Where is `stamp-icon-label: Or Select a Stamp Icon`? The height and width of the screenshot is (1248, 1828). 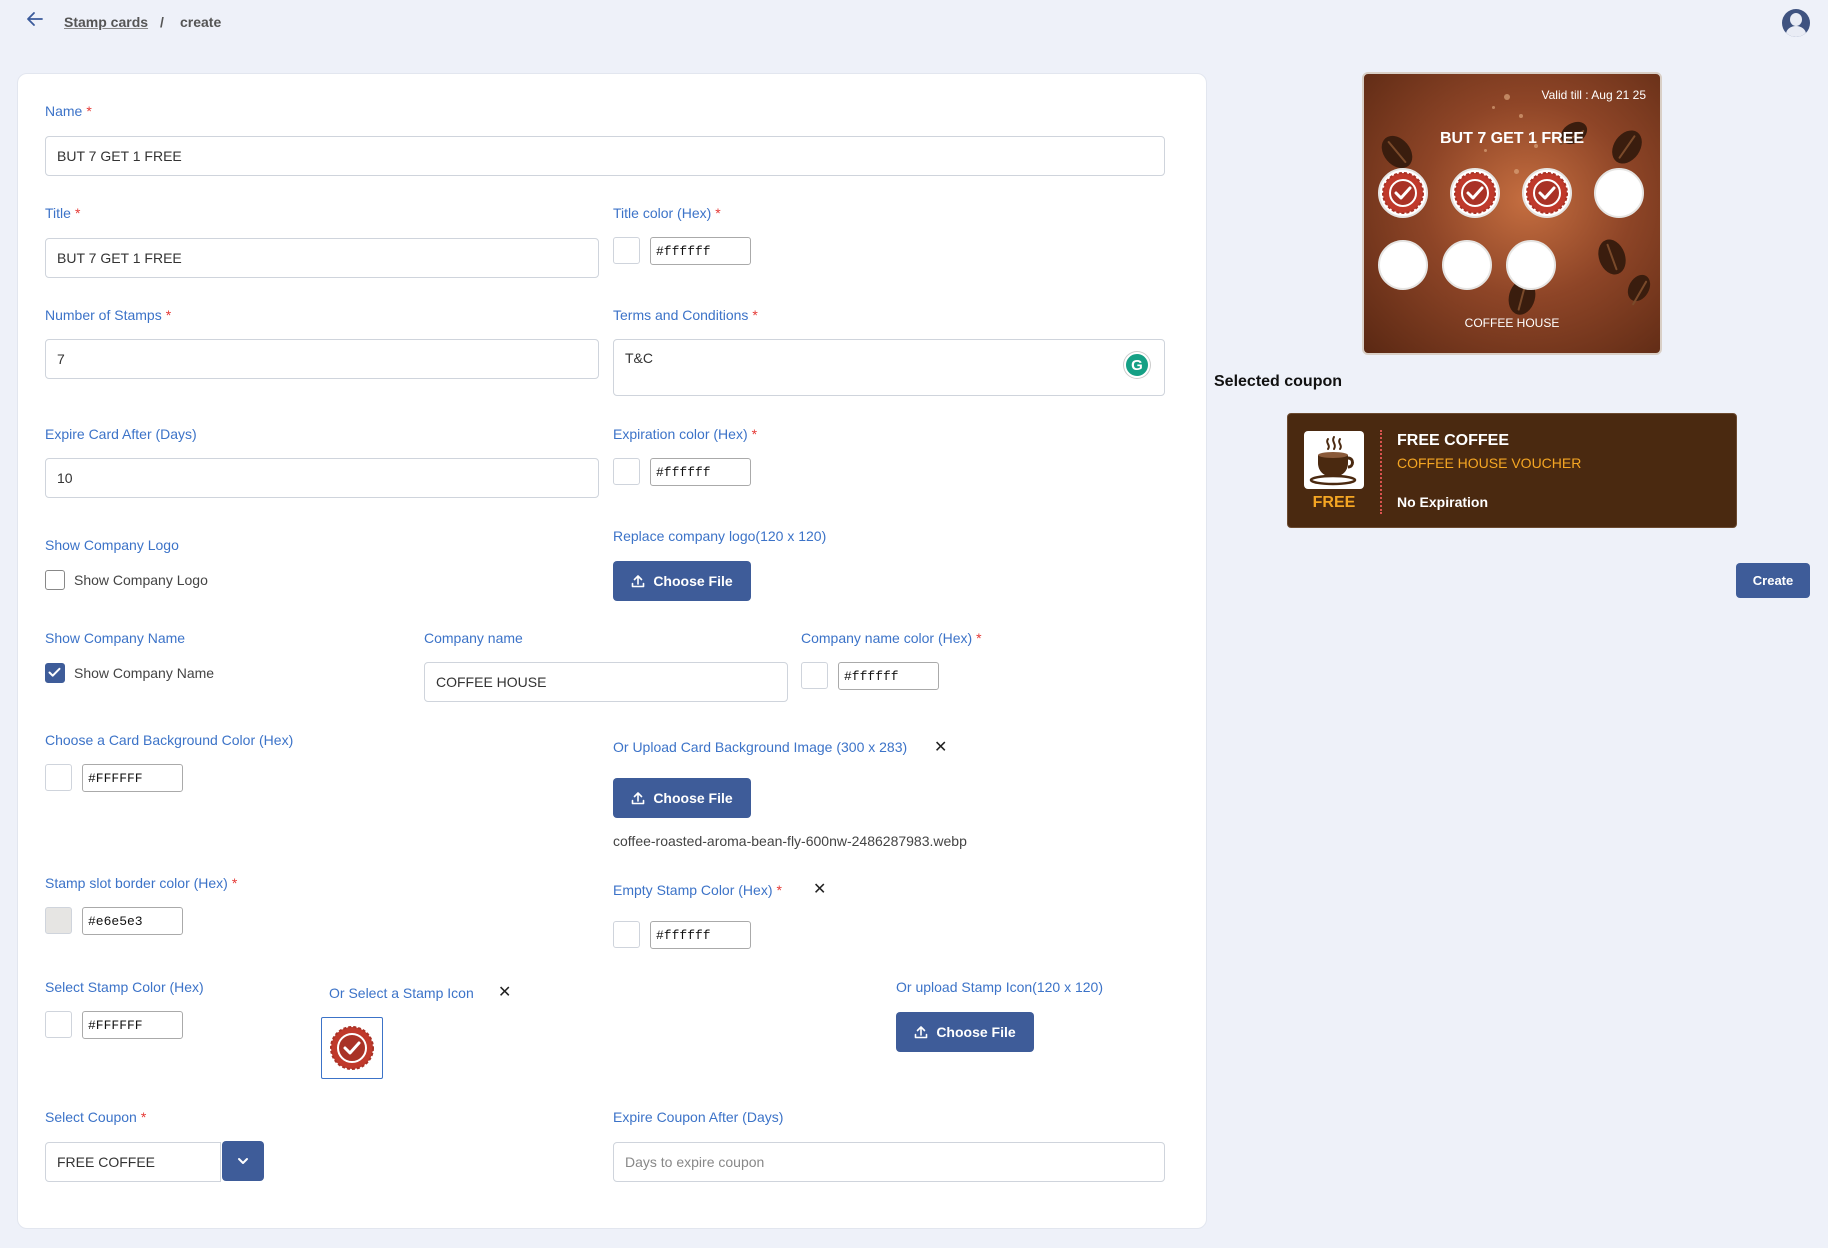
stamp-icon-label: Or Select a Stamp Icon is located at coordinates (401, 993).